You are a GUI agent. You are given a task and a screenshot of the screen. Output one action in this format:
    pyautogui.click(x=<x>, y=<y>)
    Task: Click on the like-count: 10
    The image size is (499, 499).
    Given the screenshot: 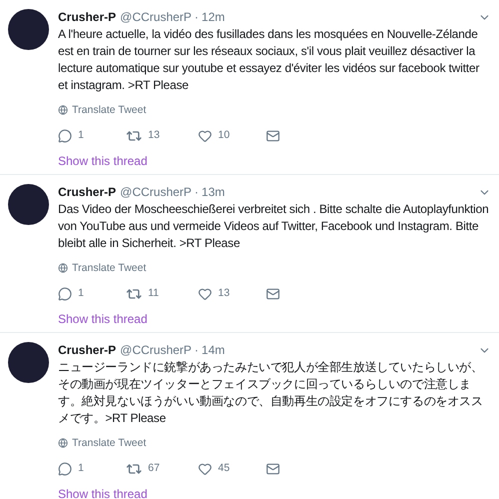 What is the action you would take?
    pyautogui.click(x=224, y=136)
    